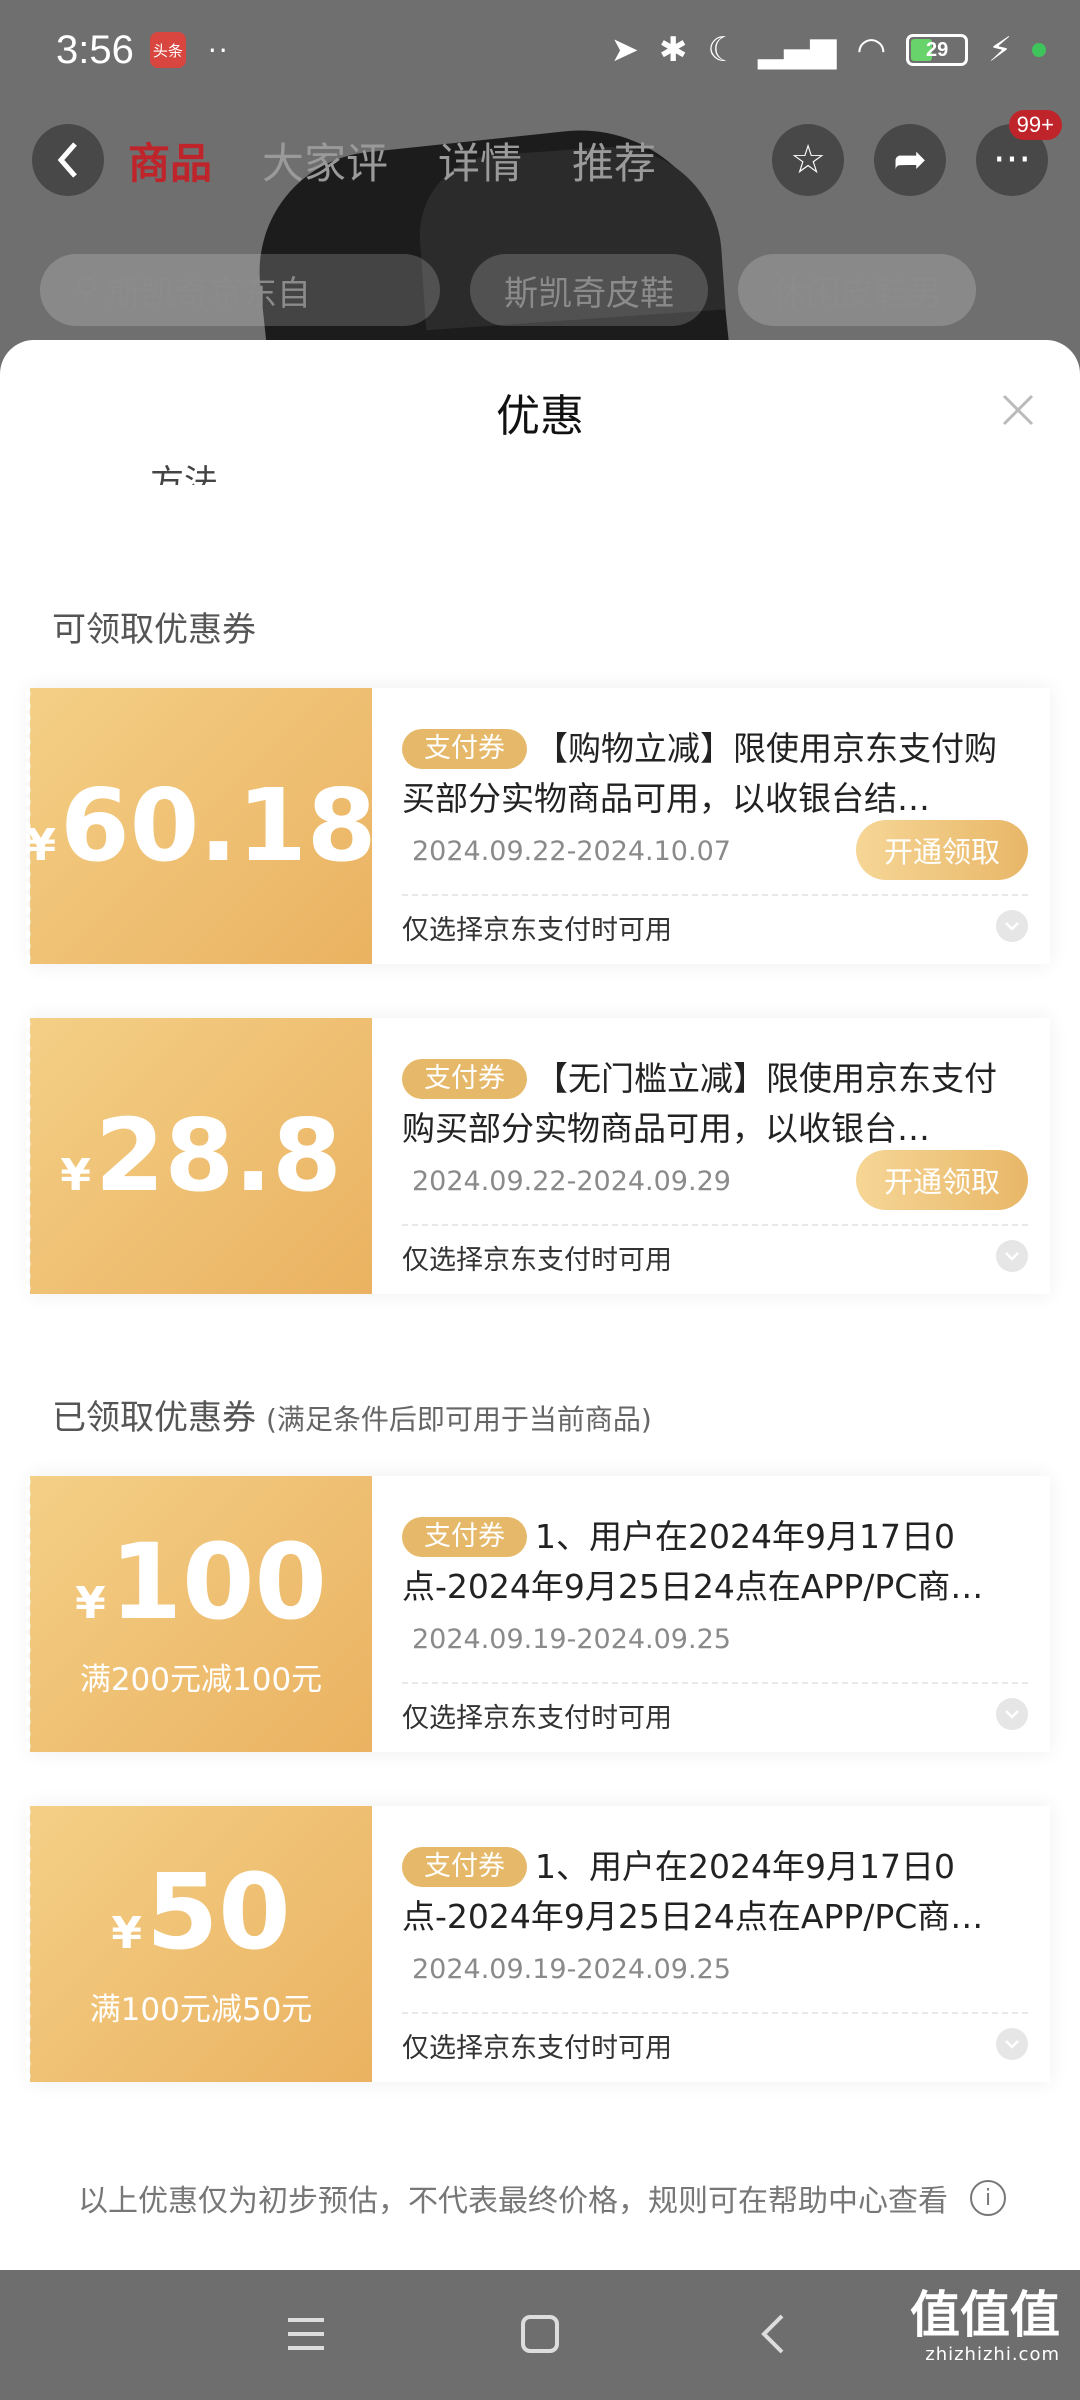  Describe the element at coordinates (540, 2334) in the screenshot. I see `home-icon` at that location.